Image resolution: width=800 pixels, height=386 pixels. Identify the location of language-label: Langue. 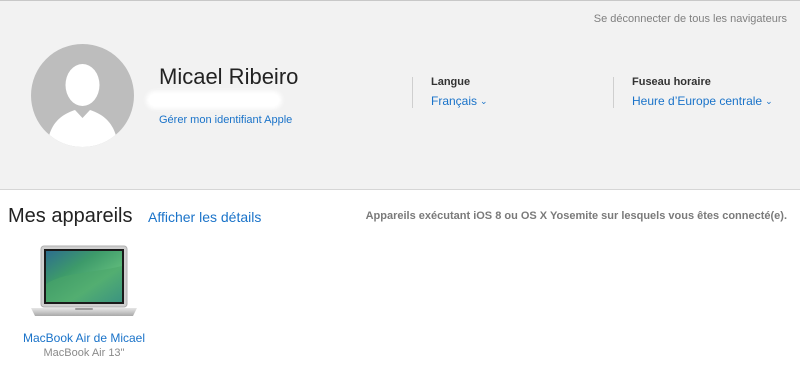
(451, 82).